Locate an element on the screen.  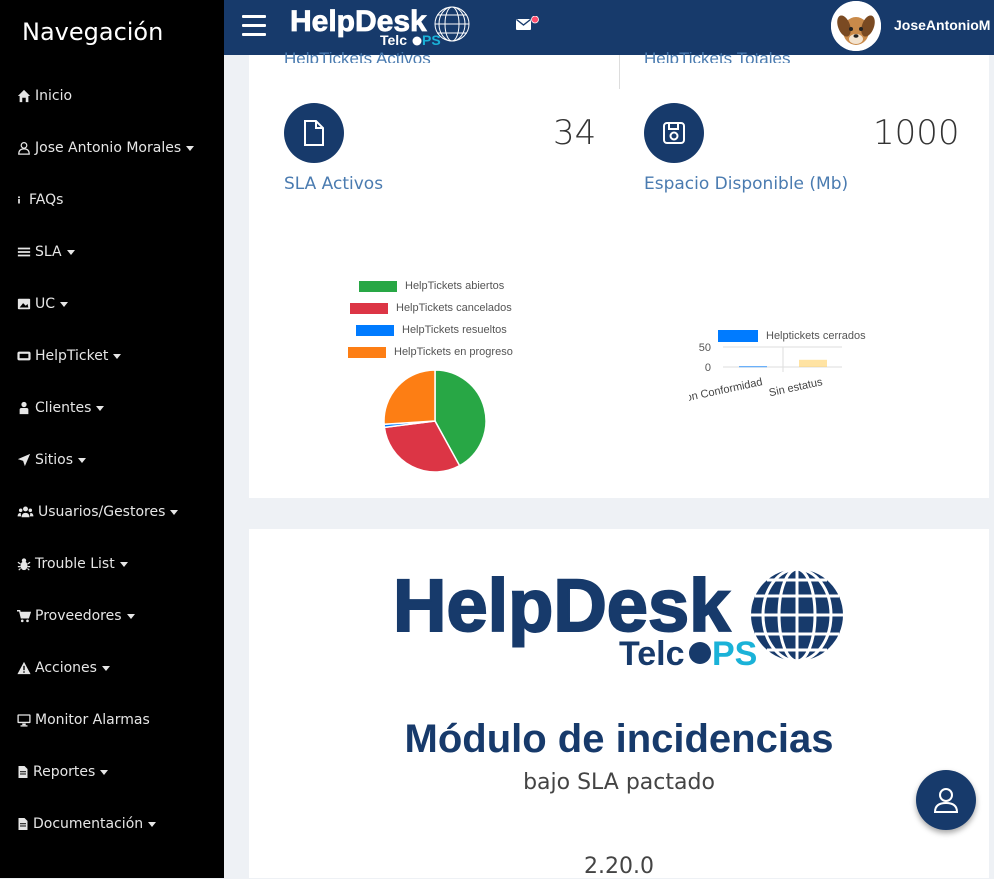
sidebar-item-sla: SLA is located at coordinates (46, 252).